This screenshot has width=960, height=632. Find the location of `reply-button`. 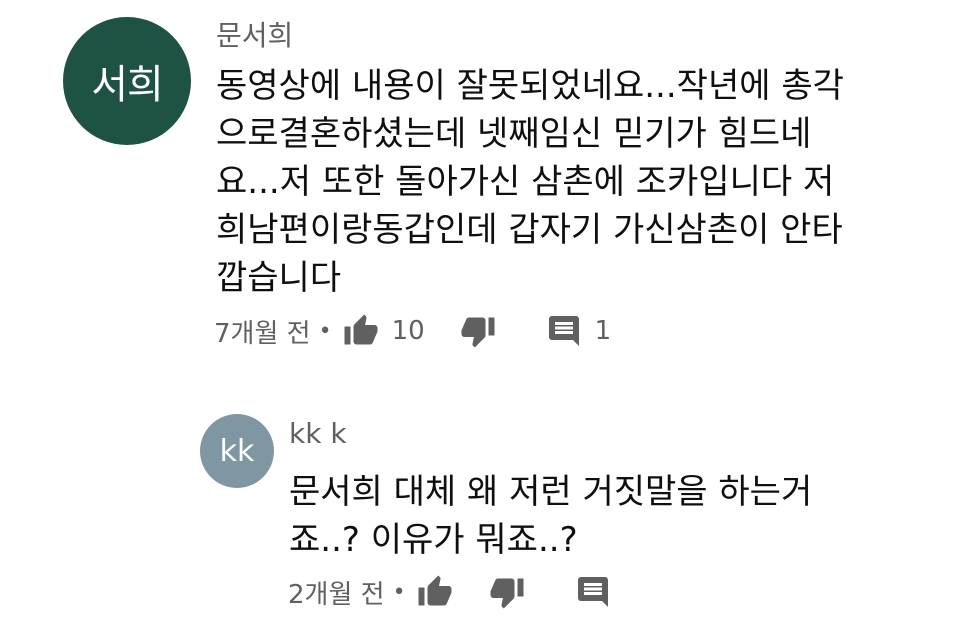

reply-button is located at coordinates (593, 592).